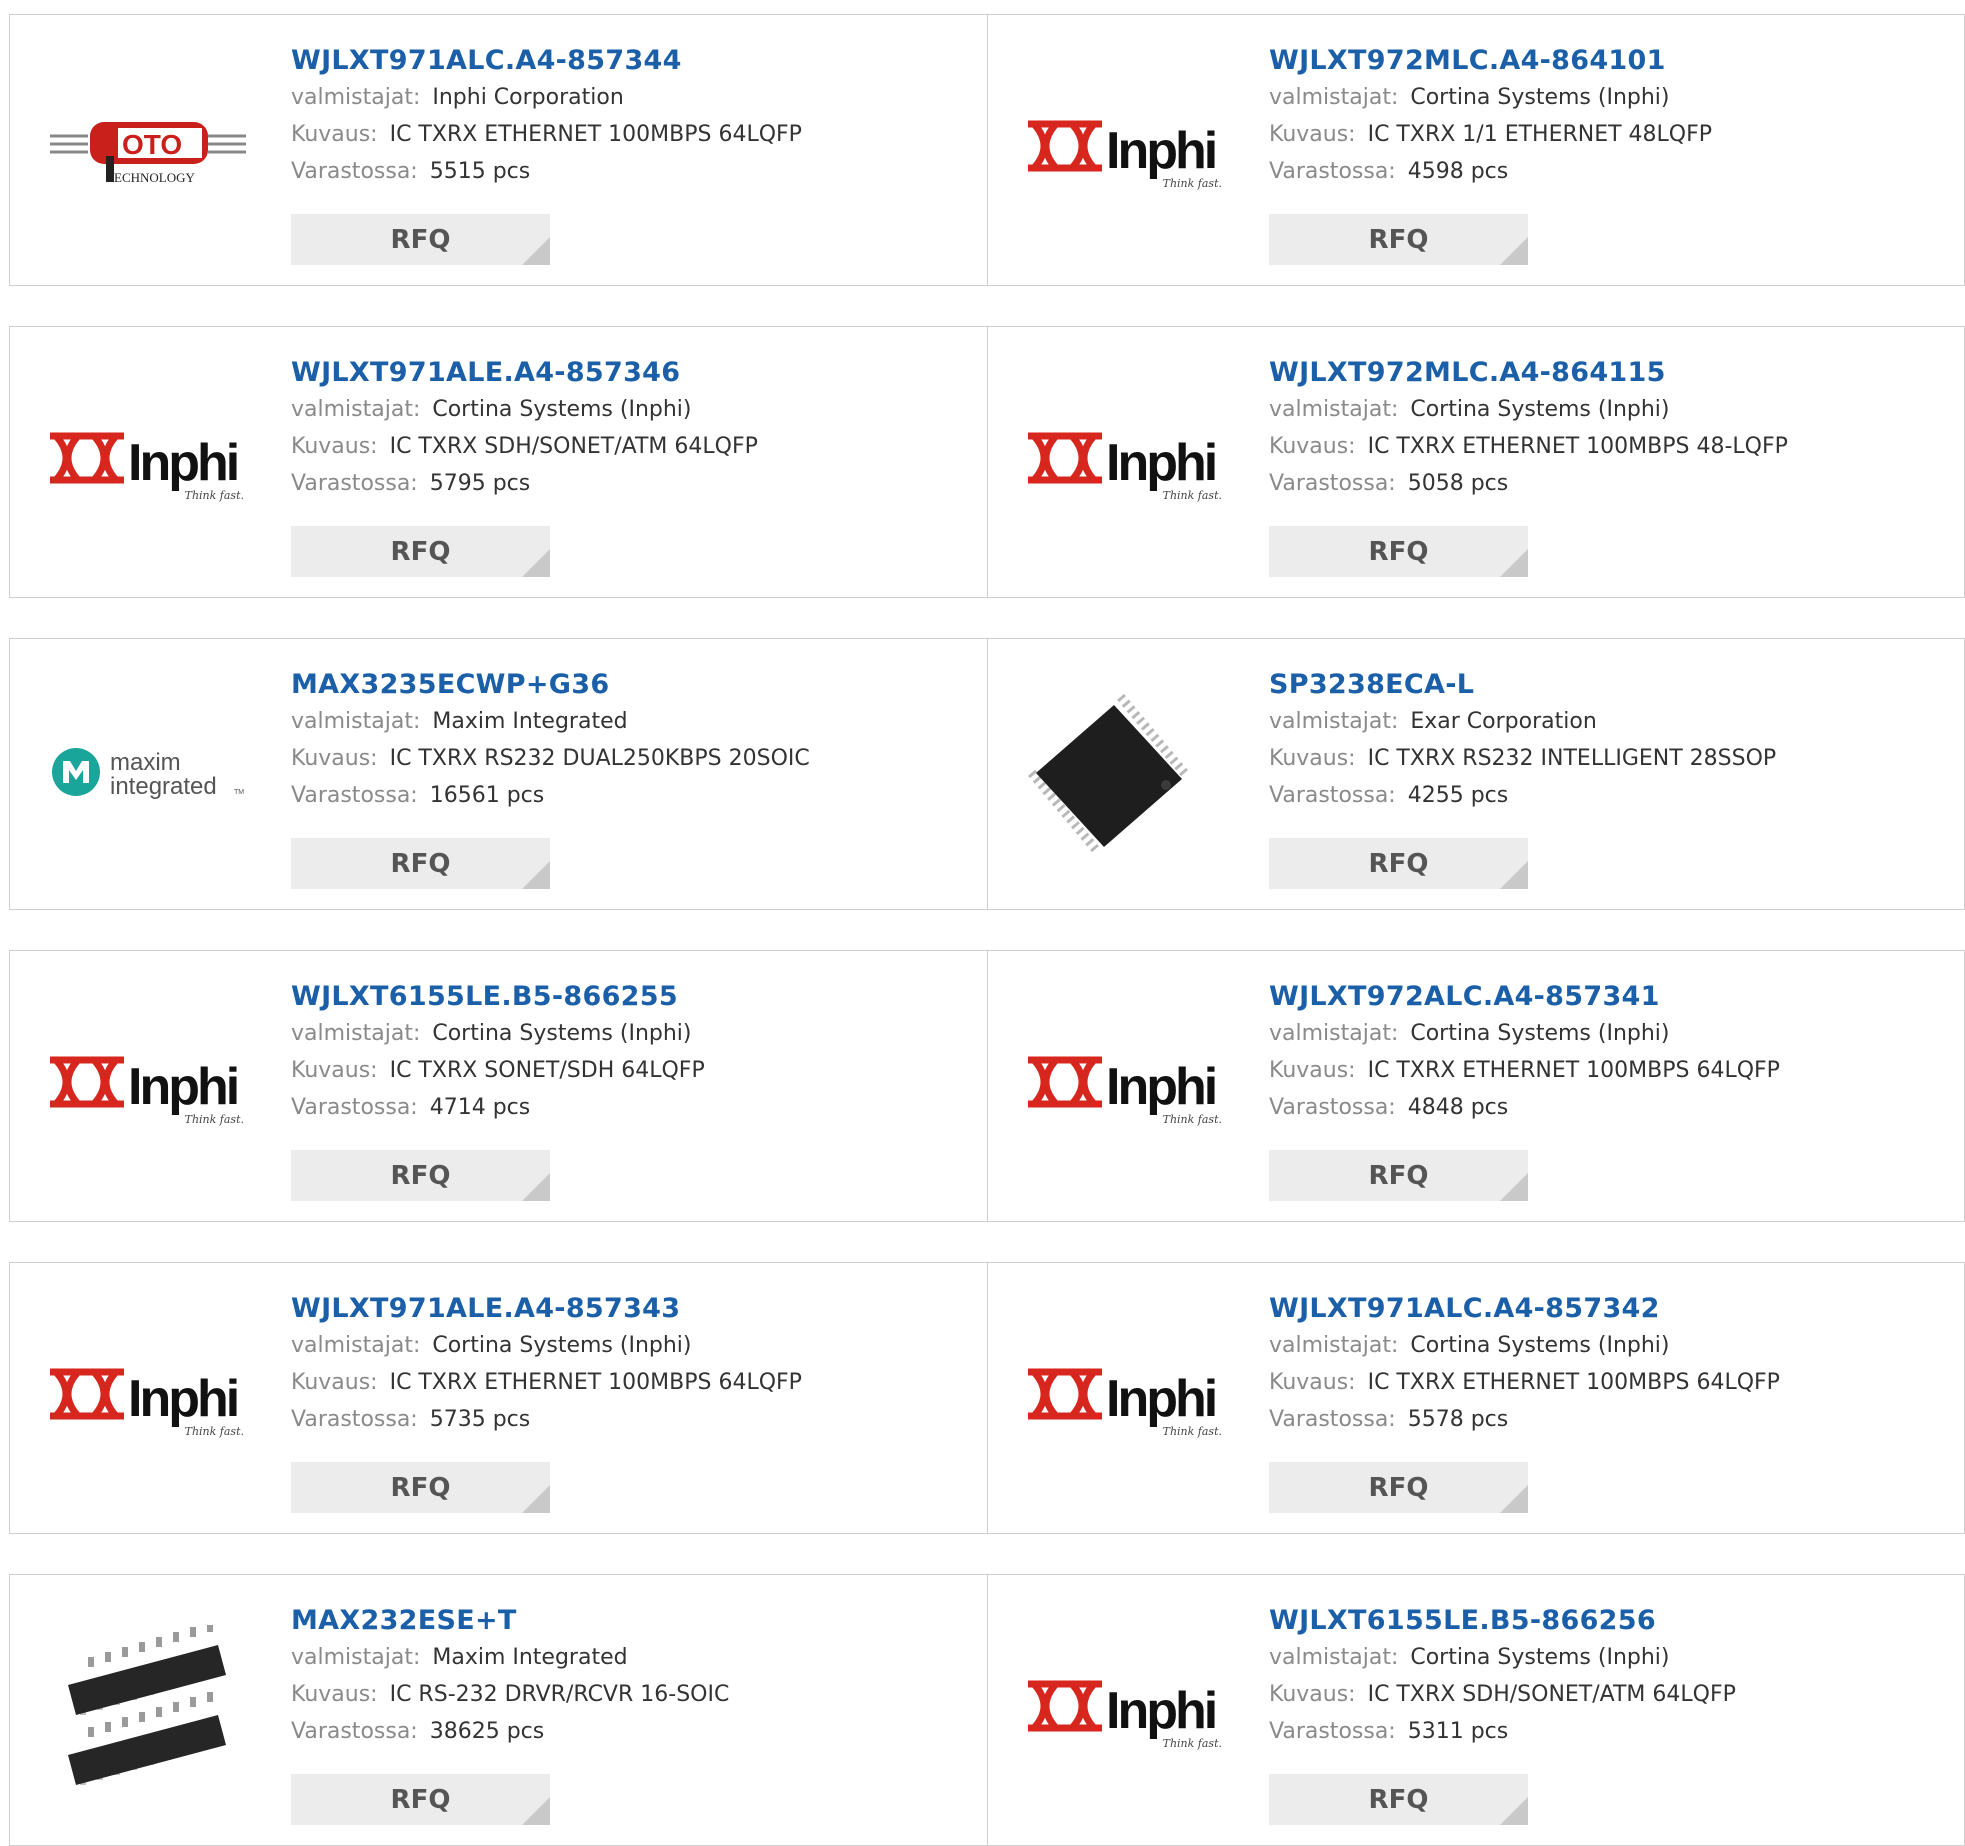 The height and width of the screenshot is (1846, 1965). I want to click on description-value: IC TXRX RS232 INTELLIGENT 28SSOP, so click(1572, 758).